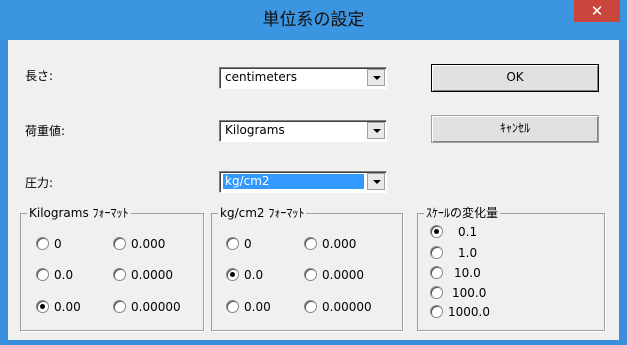  Describe the element at coordinates (313, 20) in the screenshot. I see `window-title: 単位系の設定` at that location.